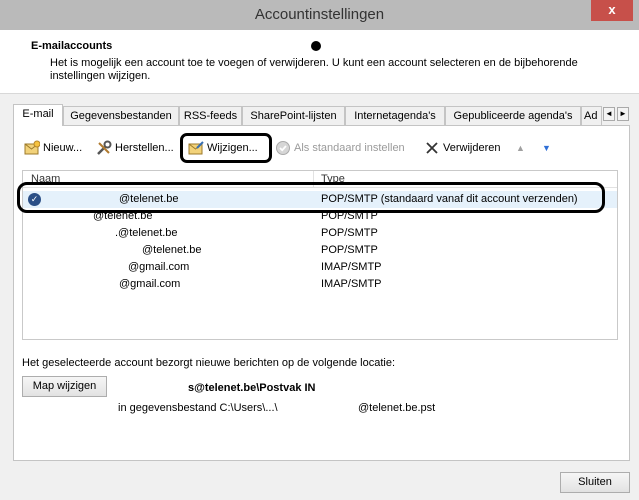 The image size is (639, 500). What do you see at coordinates (252, 388) in the screenshot?
I see `delivery-folder-path: s@telenet.be\Postvak IN` at bounding box center [252, 388].